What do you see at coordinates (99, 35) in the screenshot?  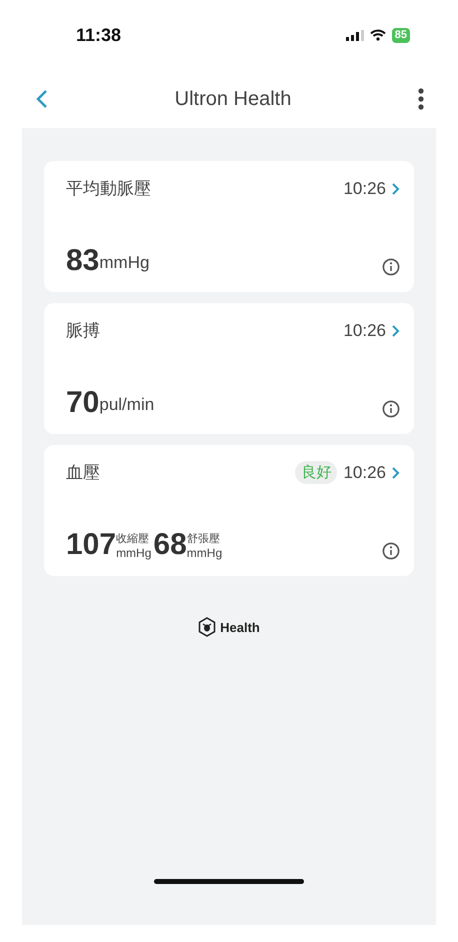 I see `status-time: 11:38` at bounding box center [99, 35].